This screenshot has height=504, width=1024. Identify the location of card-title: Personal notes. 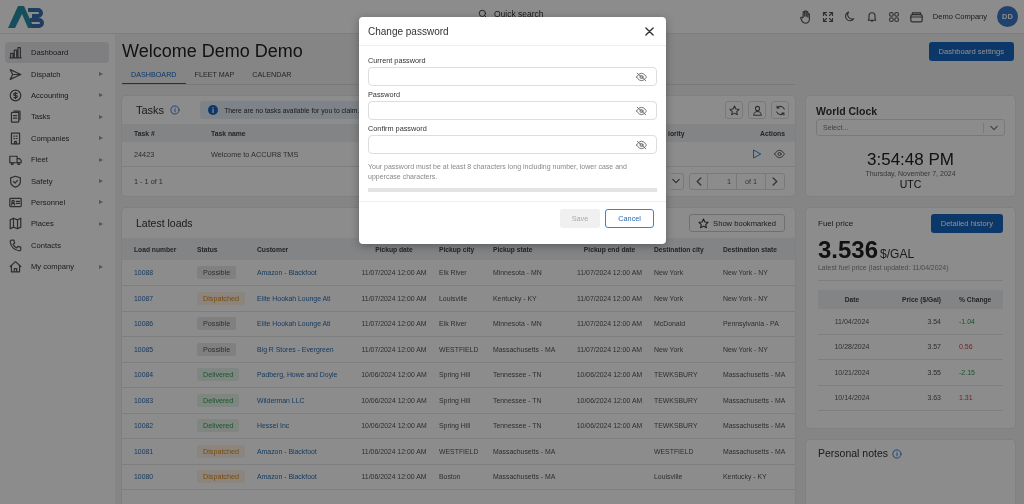
(853, 453).